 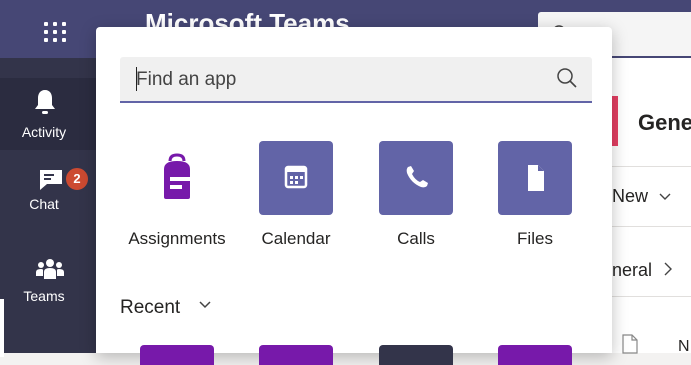 I want to click on rail-item-label: Teams, so click(x=44, y=296).